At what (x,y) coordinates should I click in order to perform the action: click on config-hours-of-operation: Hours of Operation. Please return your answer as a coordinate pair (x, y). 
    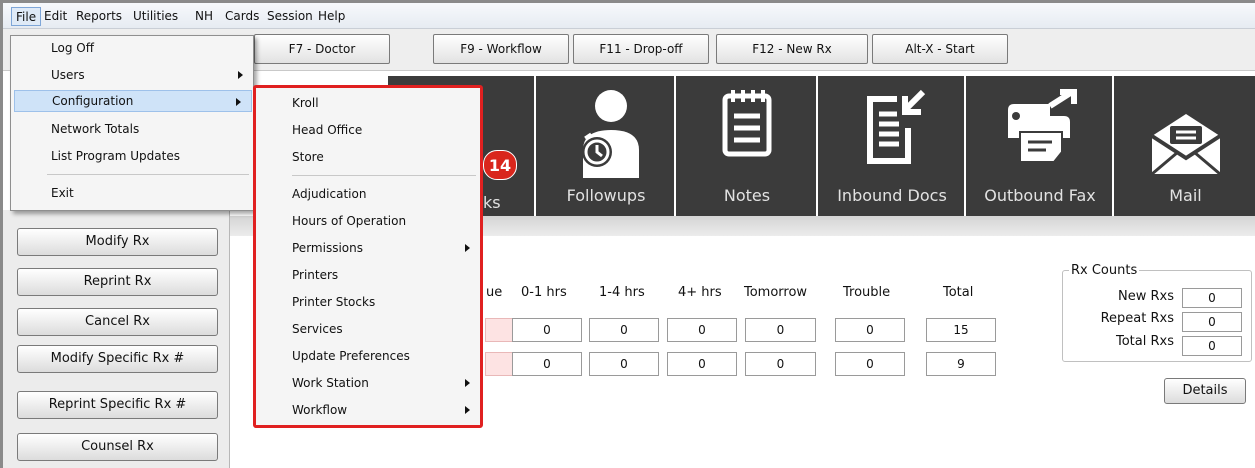
    Looking at the image, I should click on (368, 221).